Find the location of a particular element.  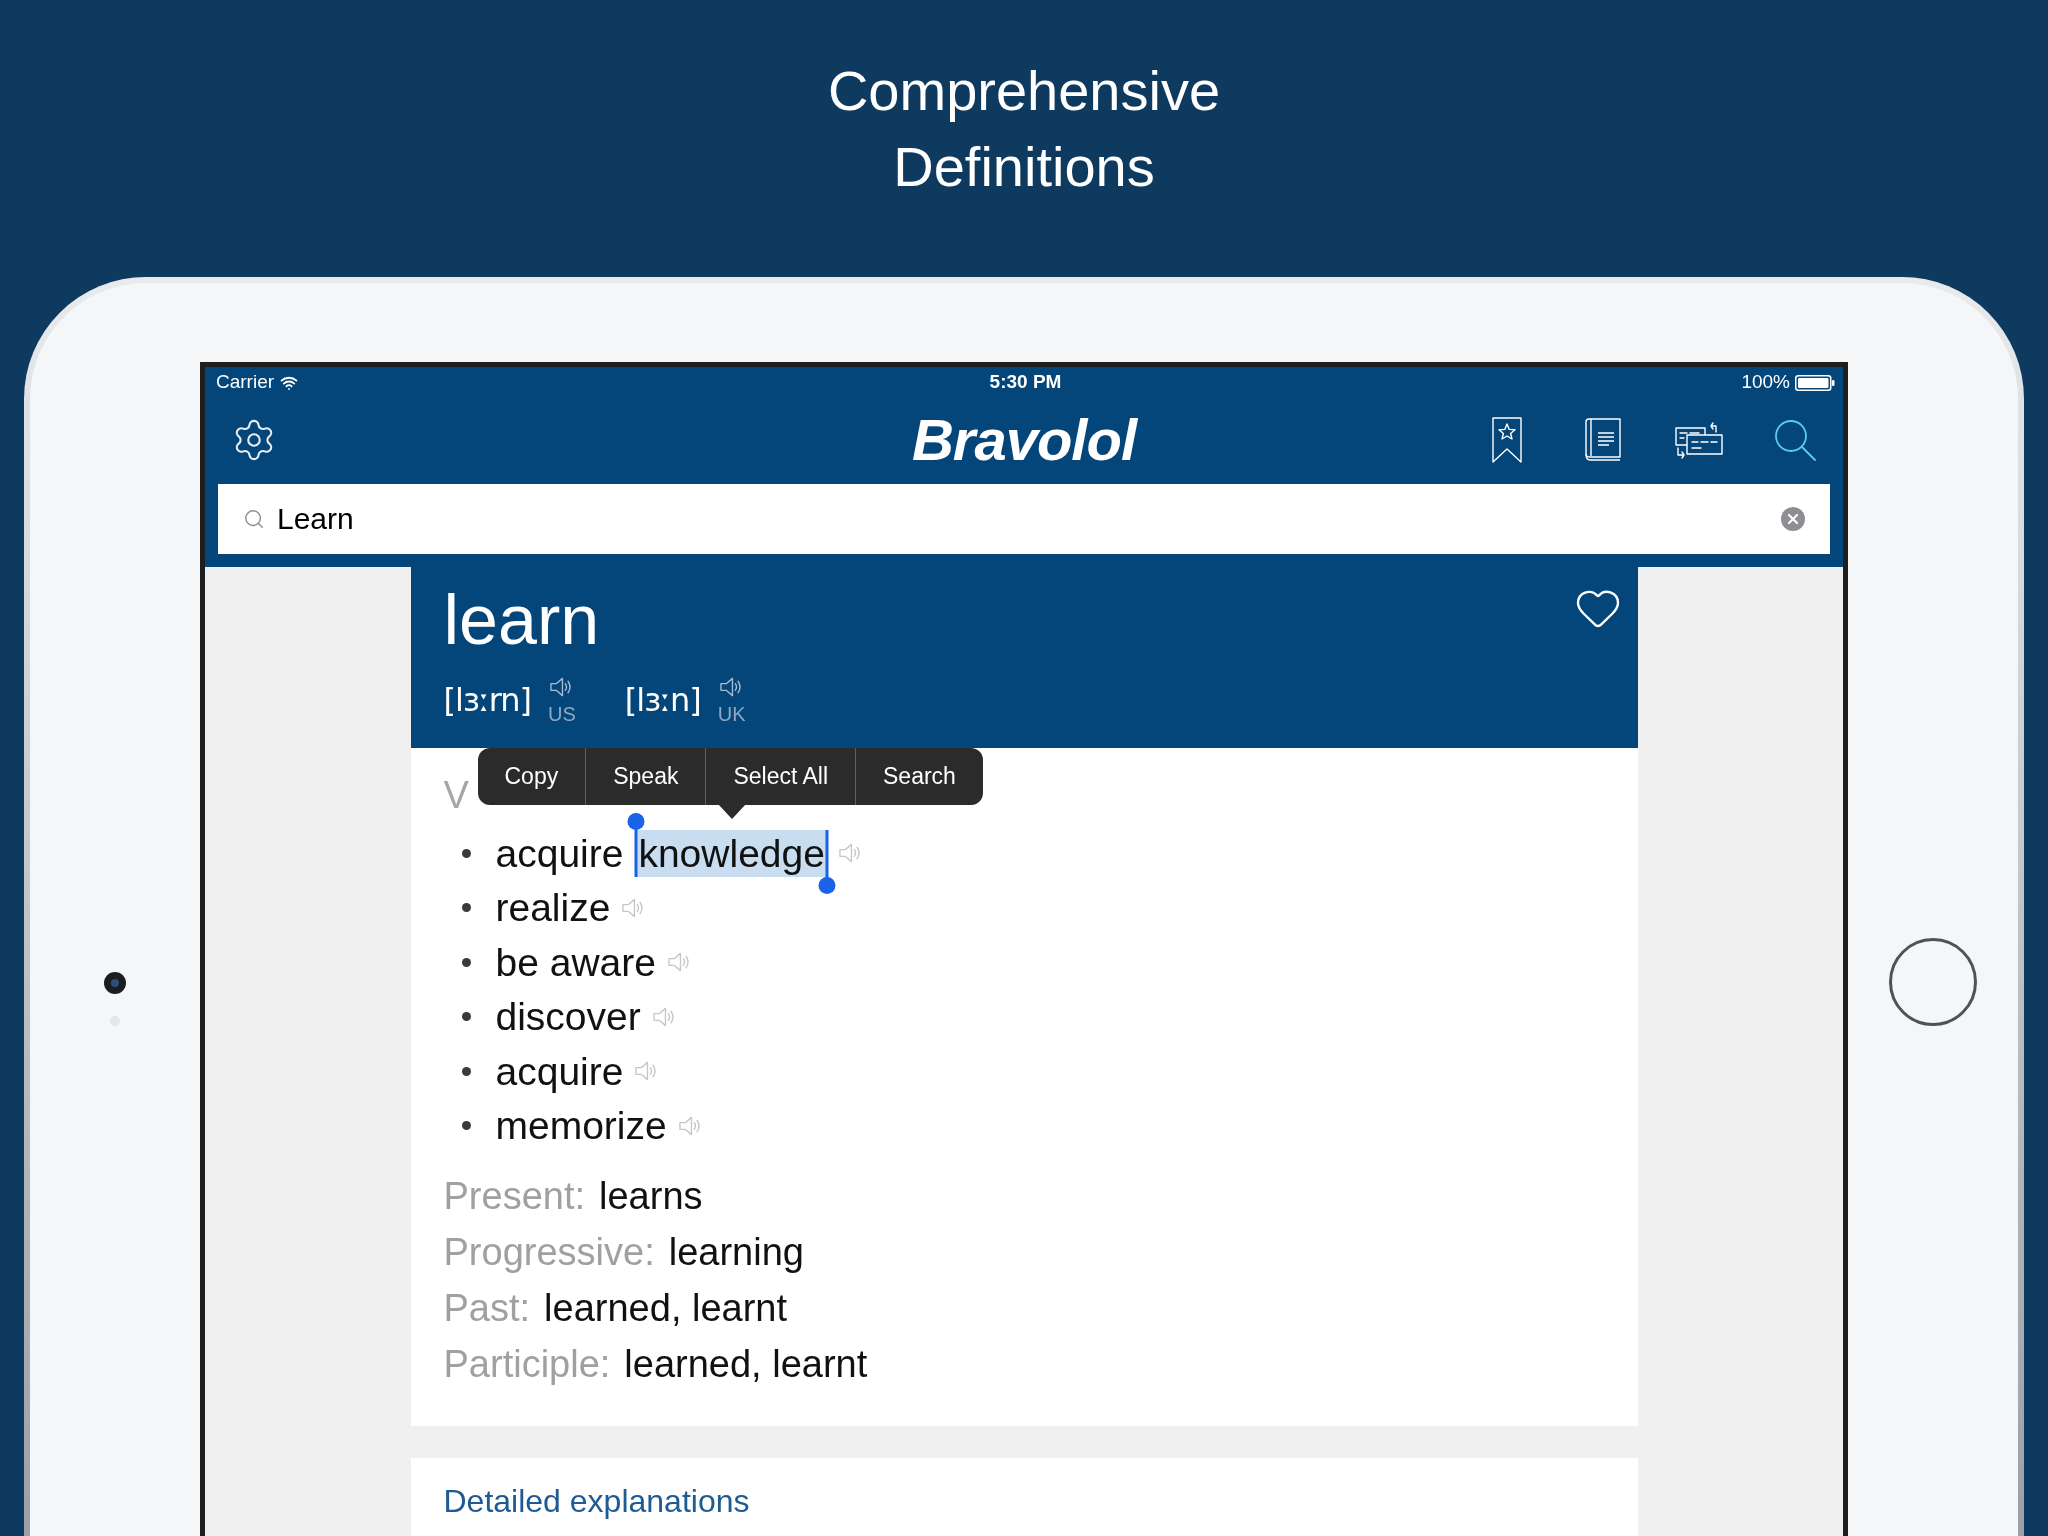

inflection-label: Progressive: is located at coordinates (549, 1252).